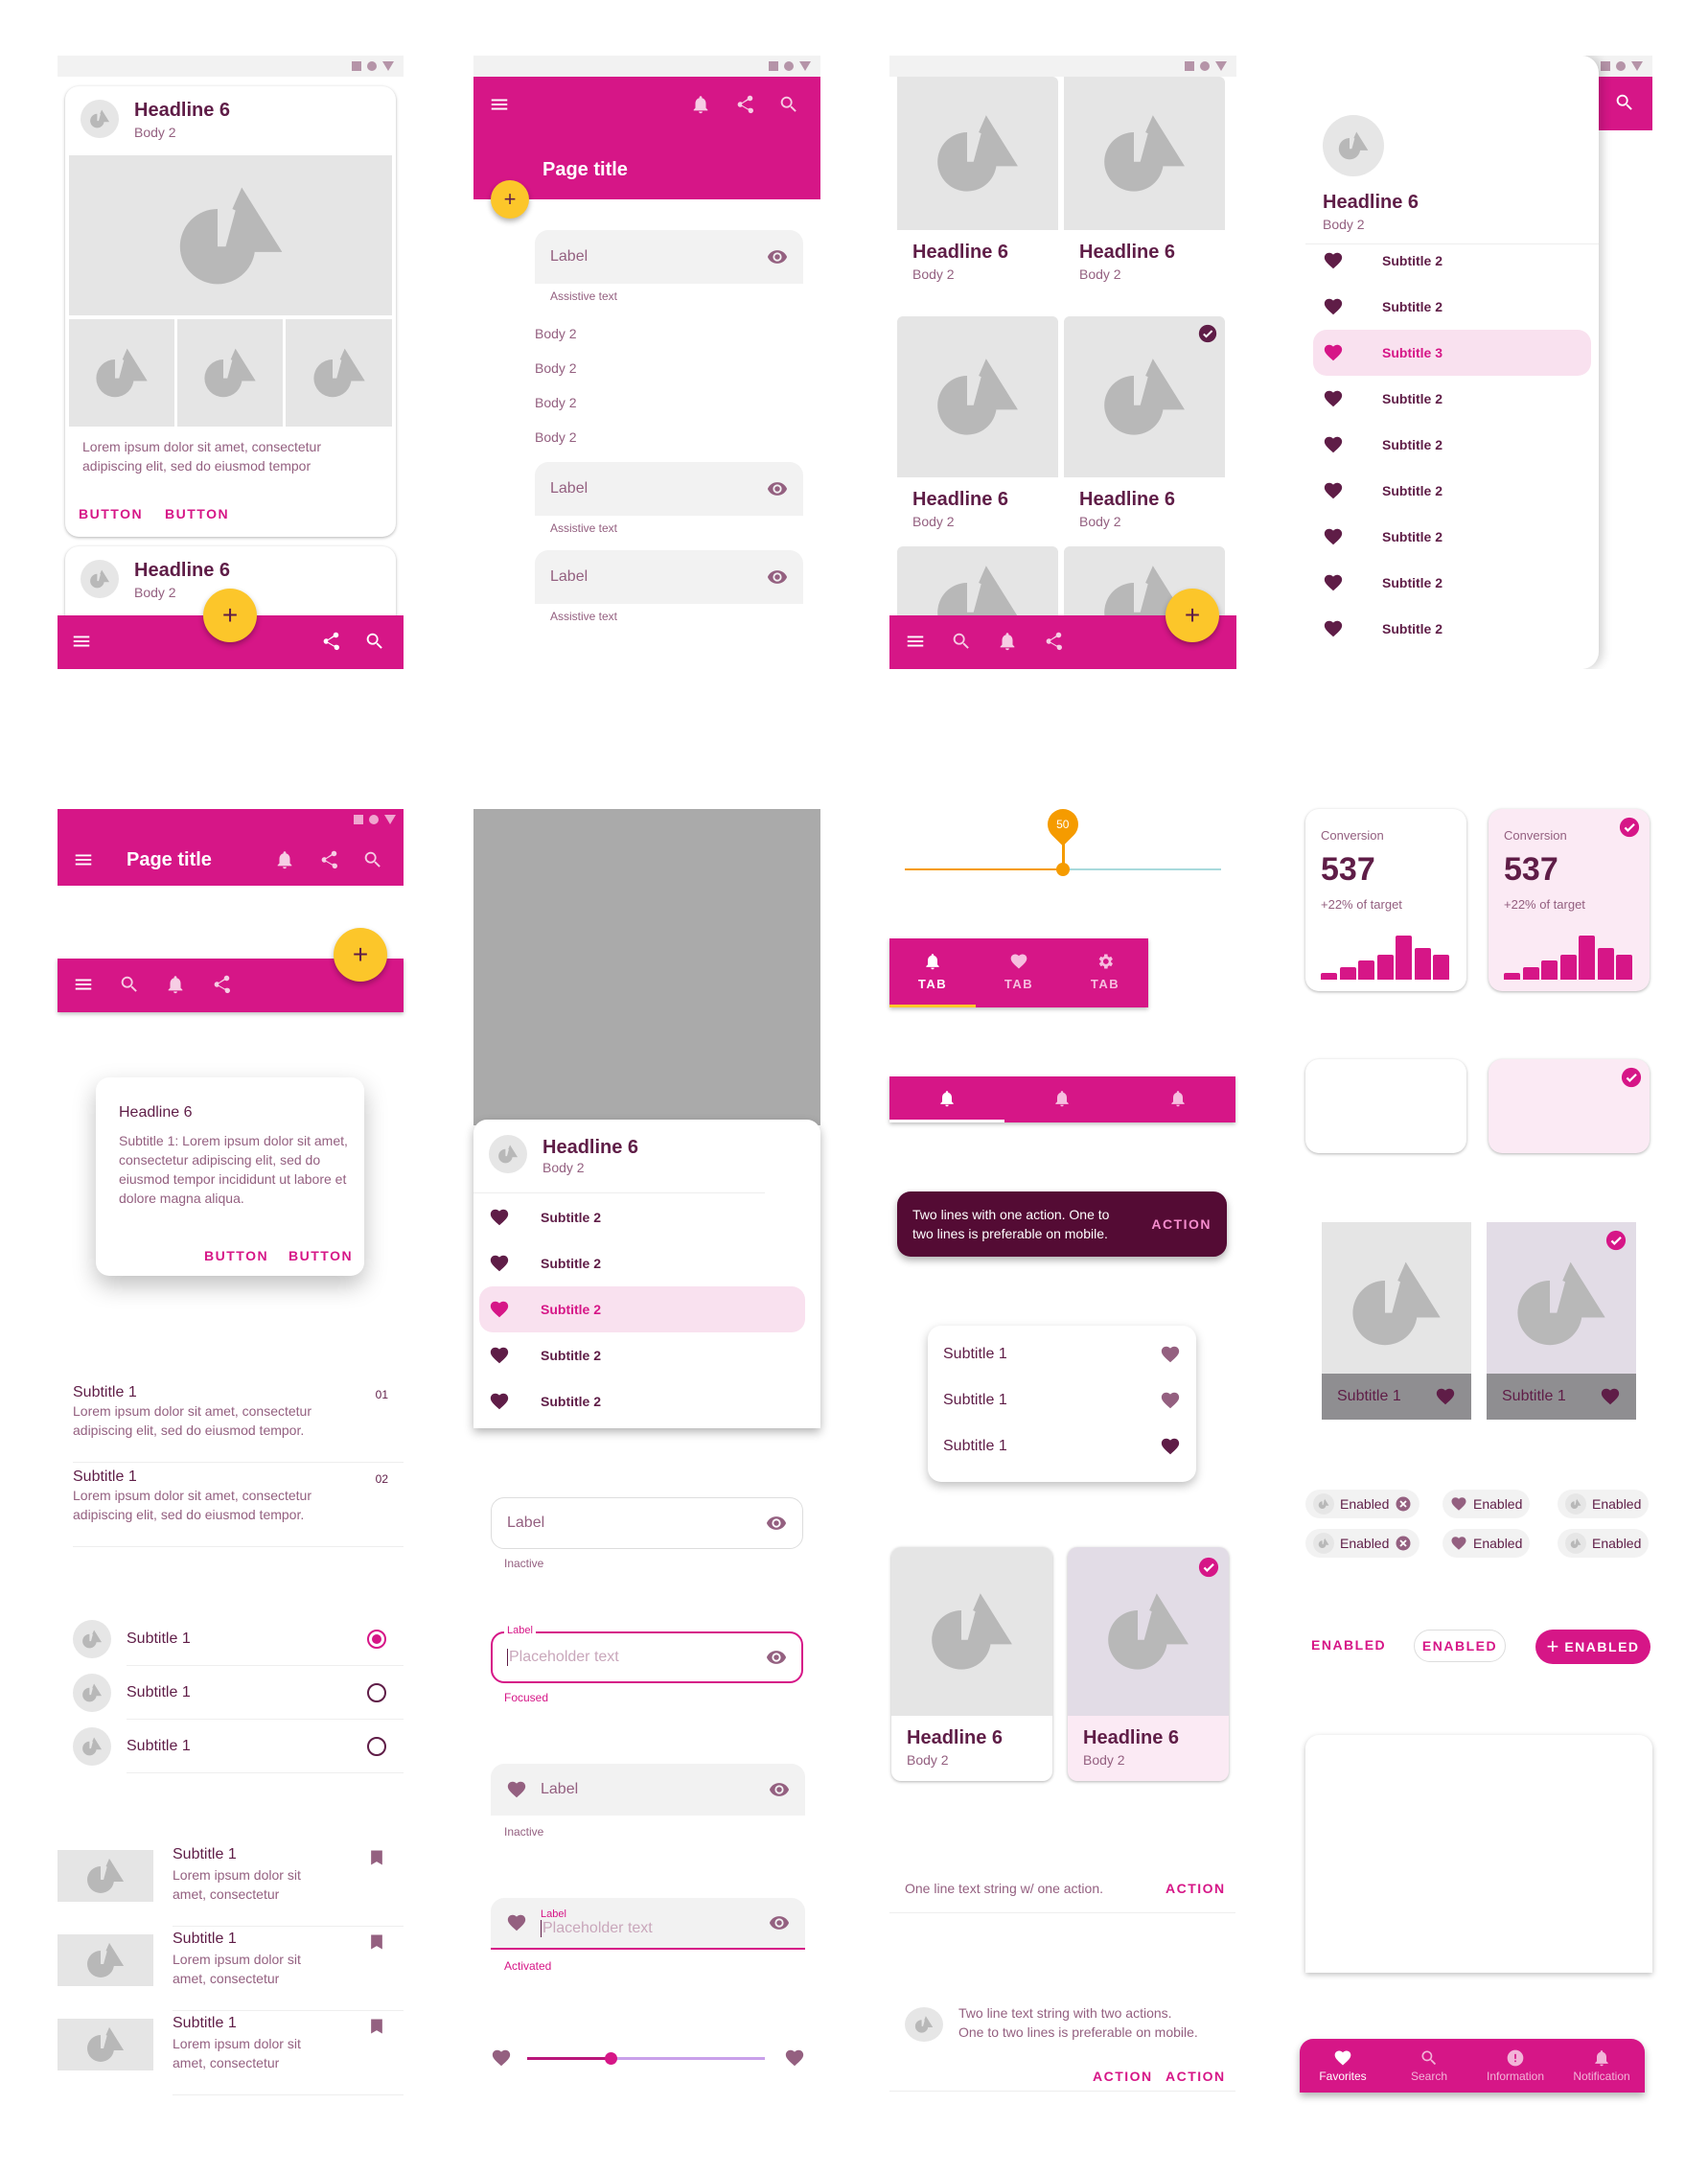 The height and width of the screenshot is (2174, 1708). Describe the element at coordinates (648, 2058) in the screenshot. I see `continuous-slider` at that location.